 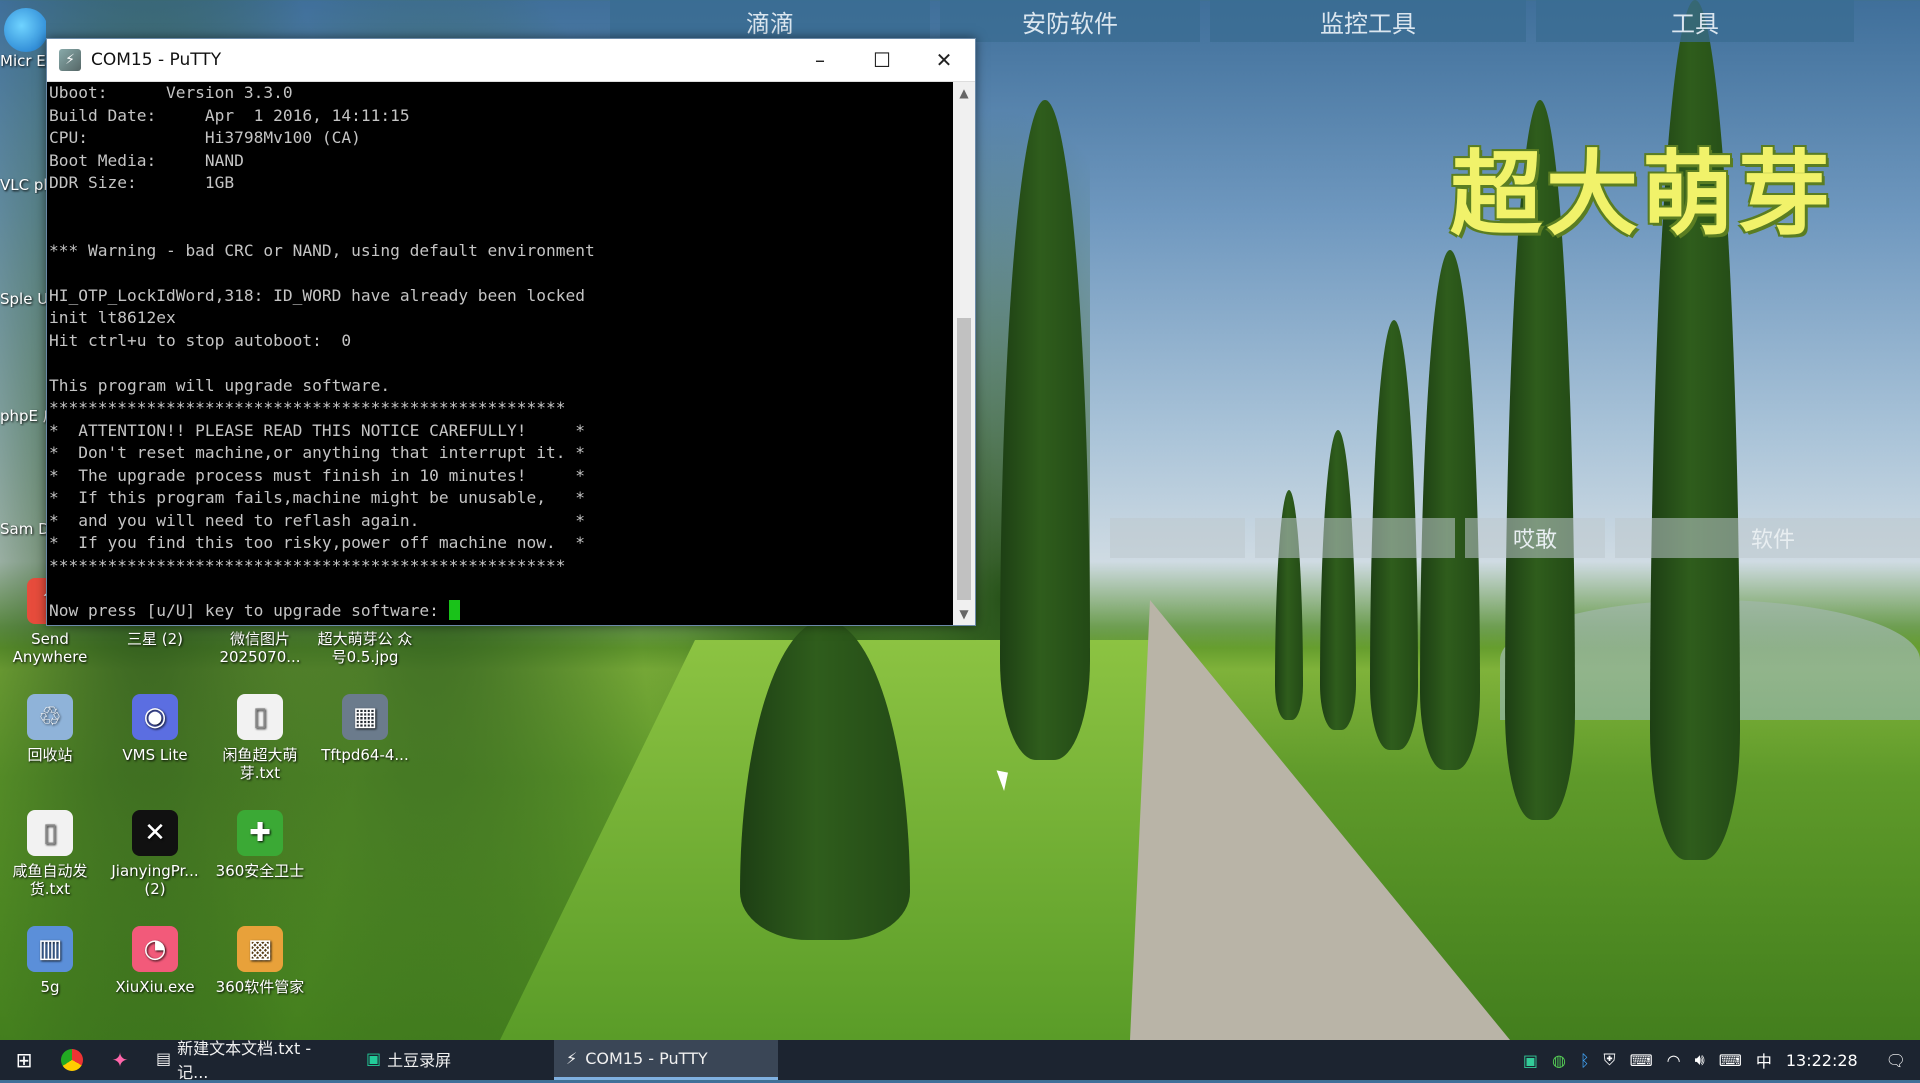 What do you see at coordinates (1695, 21) in the screenshot?
I see `category-tools: 工具` at bounding box center [1695, 21].